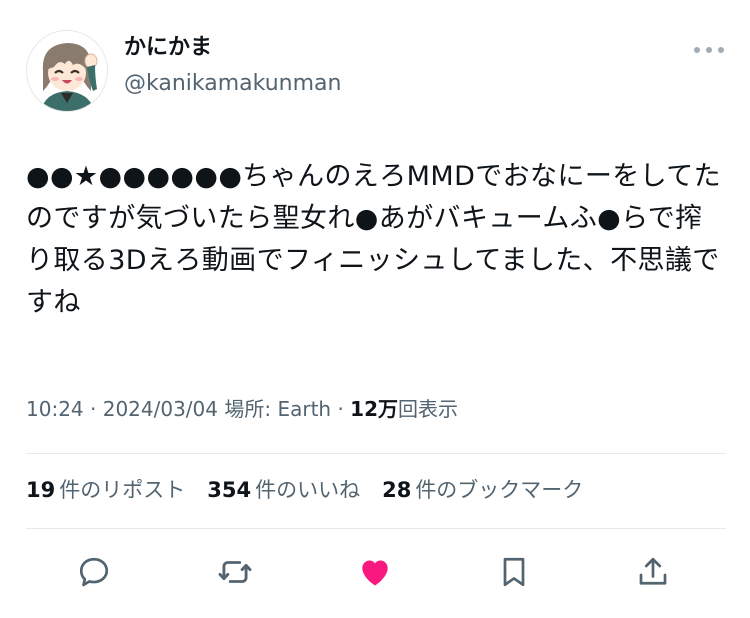  I want to click on more-horizontal-icon, so click(709, 50).